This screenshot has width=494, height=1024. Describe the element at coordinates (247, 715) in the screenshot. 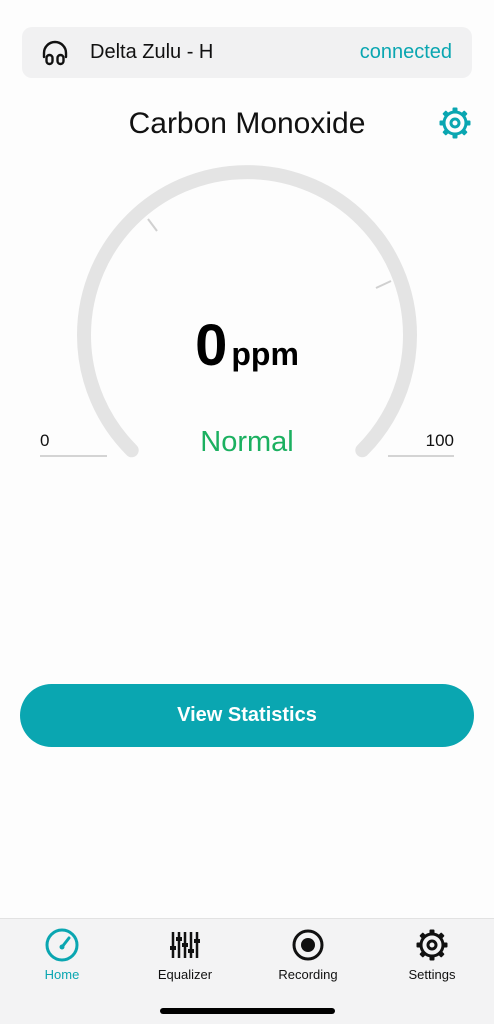

I see `view-statistics-button: View Statistics` at that location.